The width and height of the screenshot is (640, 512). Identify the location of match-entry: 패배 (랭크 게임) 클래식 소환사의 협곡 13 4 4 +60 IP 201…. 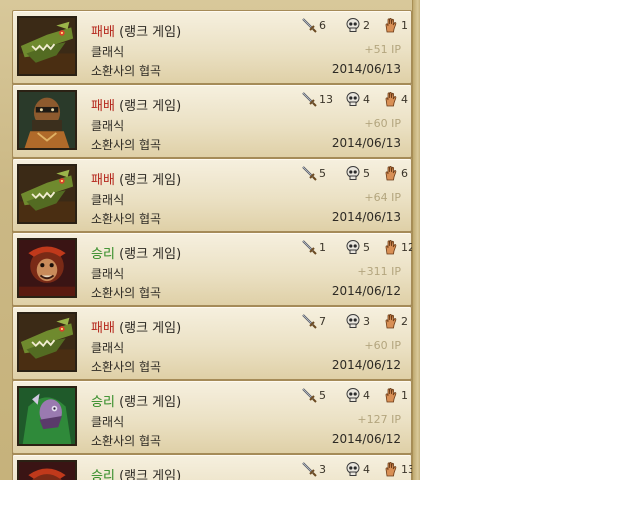
(212, 121).